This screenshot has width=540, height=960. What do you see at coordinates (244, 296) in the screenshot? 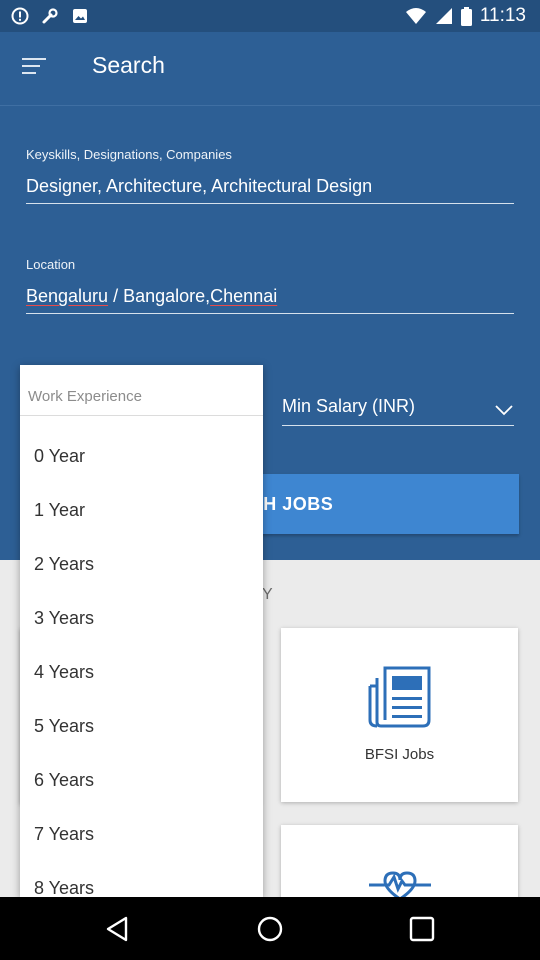
I see `location-value-part3: Chennai` at bounding box center [244, 296].